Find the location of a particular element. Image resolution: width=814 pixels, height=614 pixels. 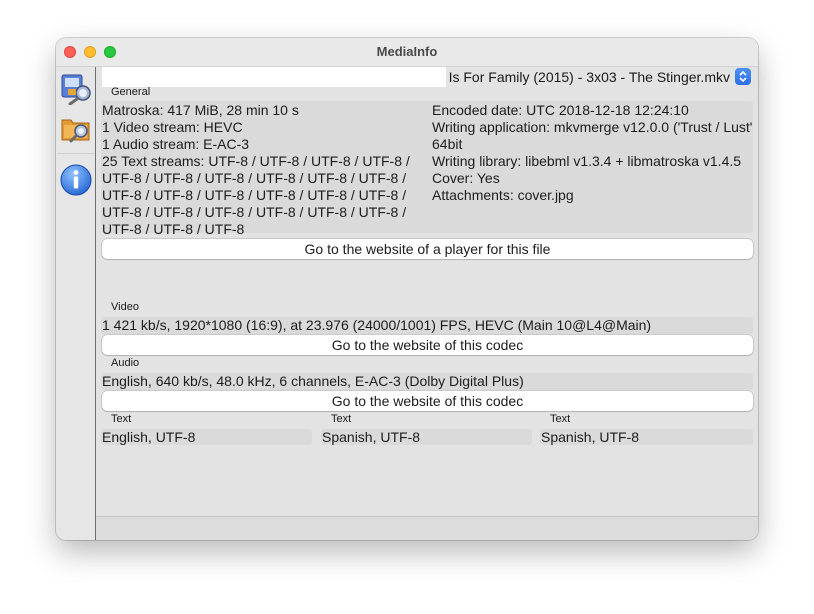

export-folder-icon is located at coordinates (76, 128).